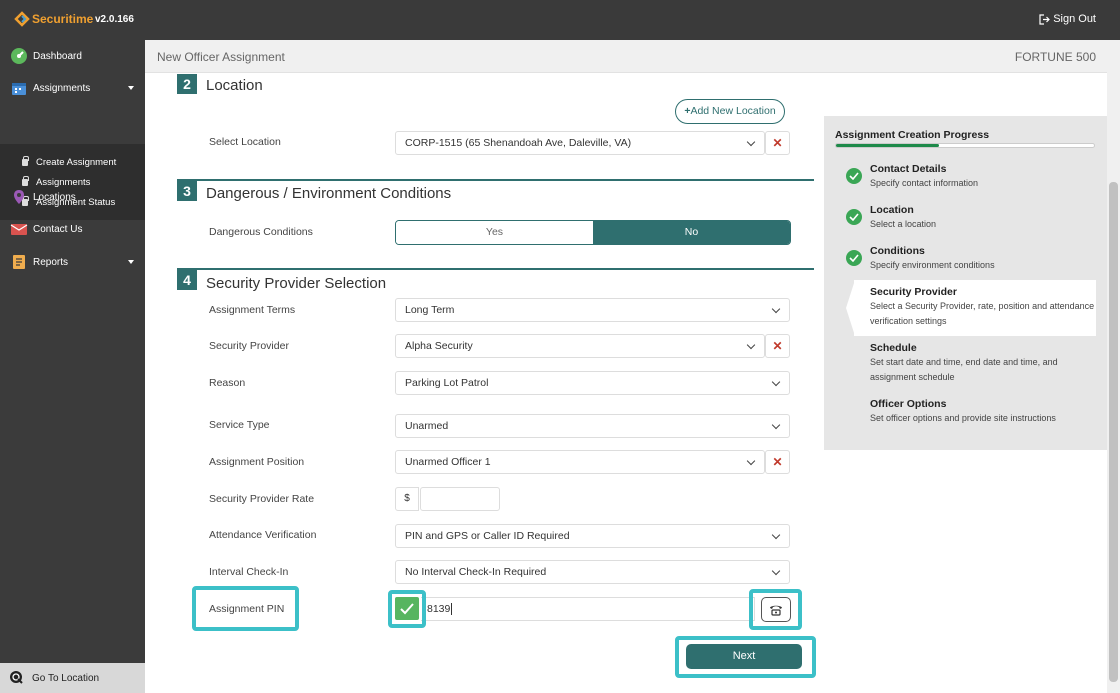  I want to click on sign-out-icon, so click(1045, 19).